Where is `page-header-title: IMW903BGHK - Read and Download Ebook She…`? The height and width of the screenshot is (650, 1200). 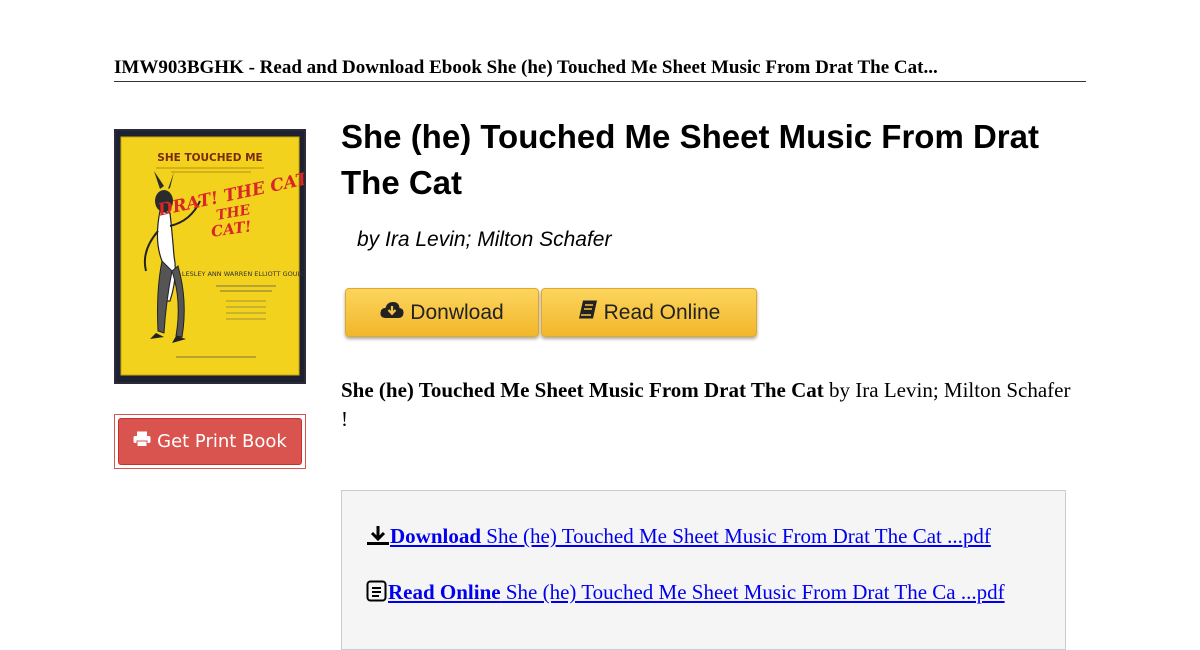 page-header-title: IMW903BGHK - Read and Download Ebook She… is located at coordinates (526, 67).